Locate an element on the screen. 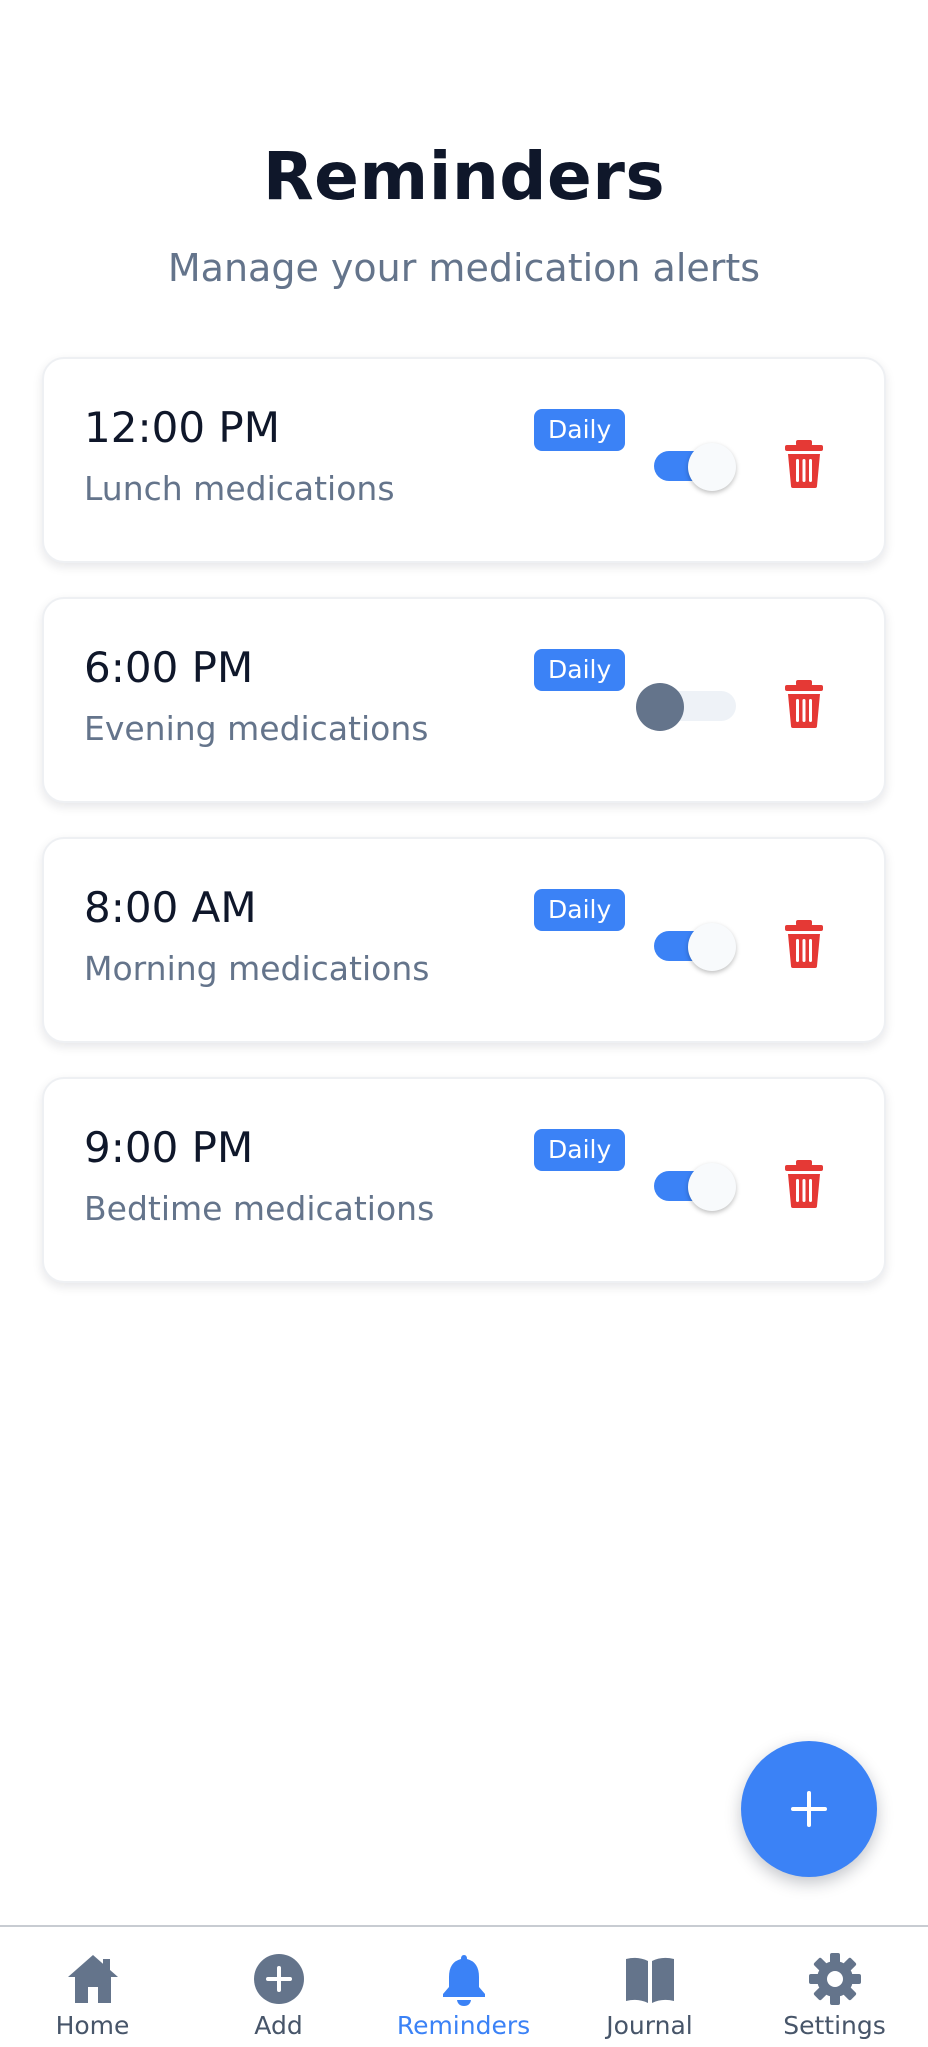  reminder-label: Morning medications is located at coordinates (257, 968).